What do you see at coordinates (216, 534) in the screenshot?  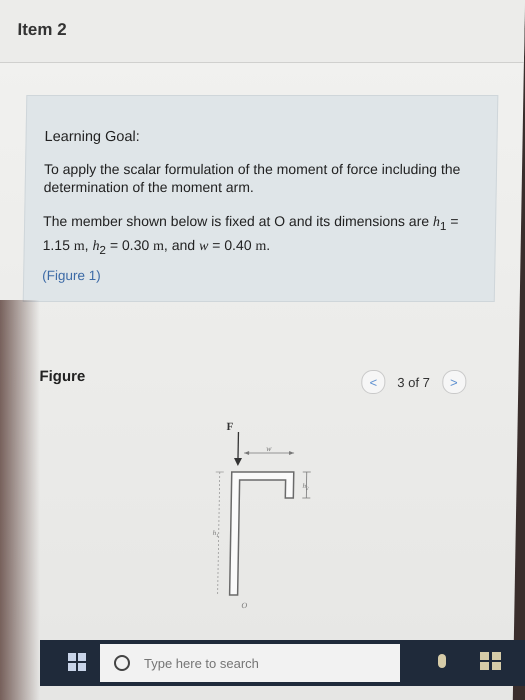 I see `h1-label: h1` at bounding box center [216, 534].